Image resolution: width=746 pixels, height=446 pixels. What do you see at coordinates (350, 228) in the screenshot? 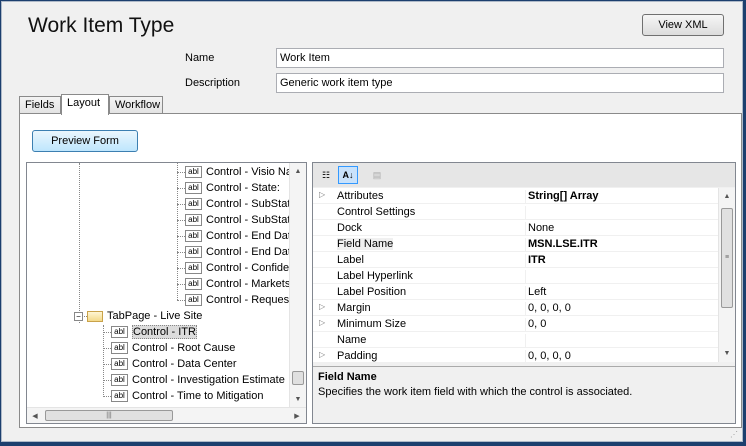
I see `property-name: Dock` at bounding box center [350, 228].